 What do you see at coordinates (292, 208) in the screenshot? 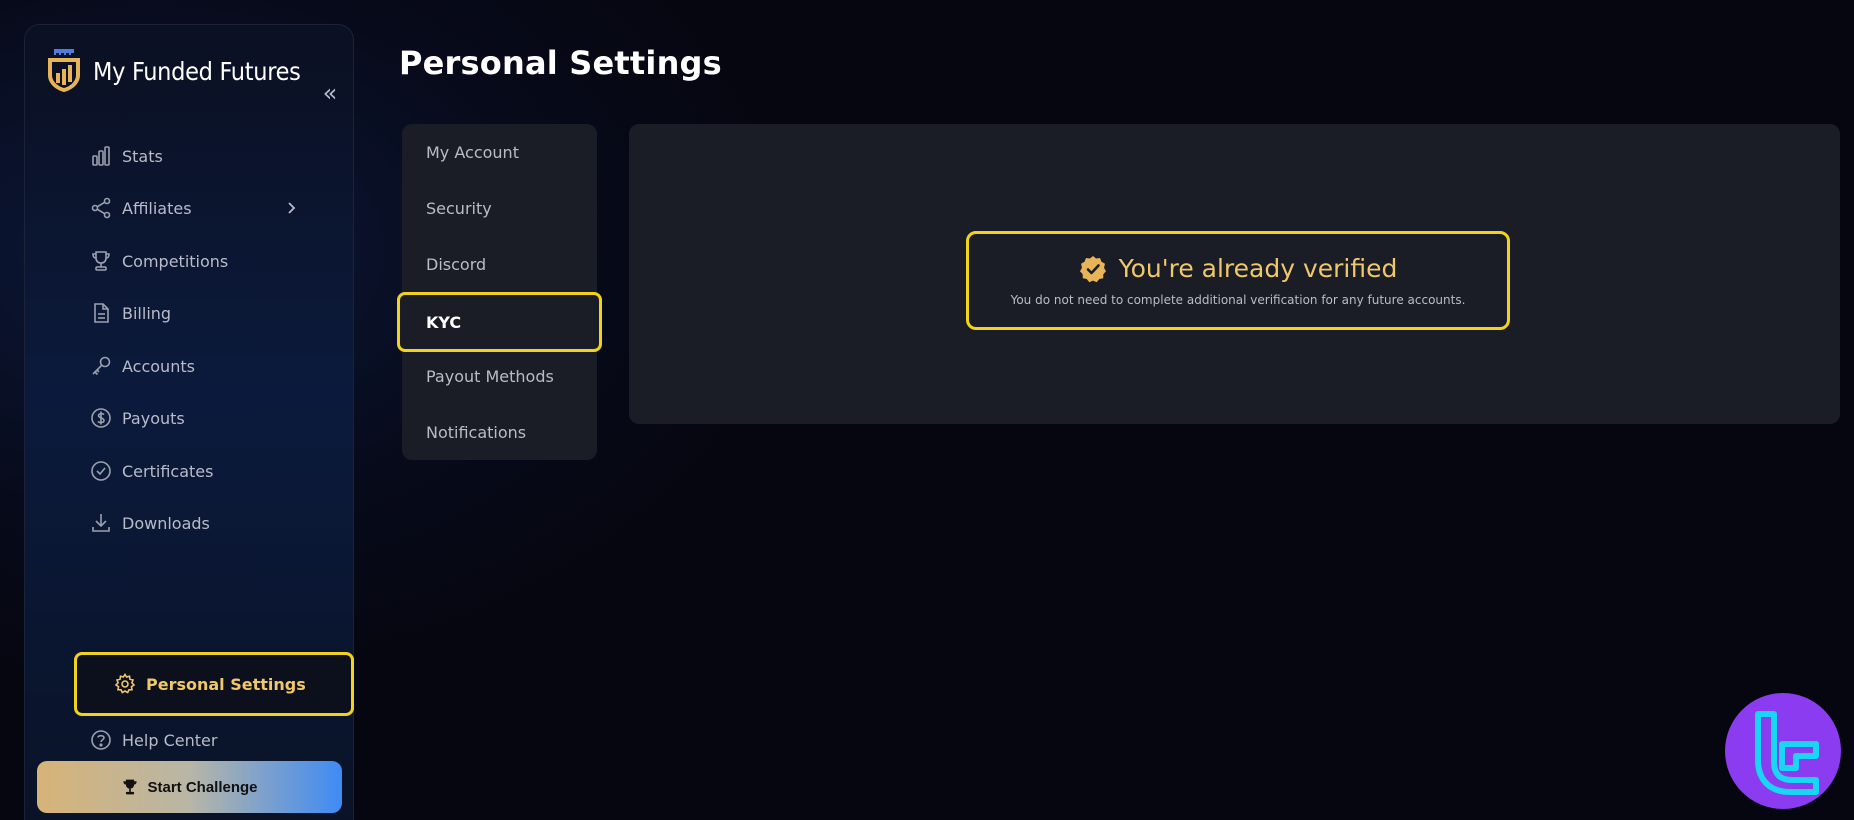
I see `chevron-right-icon` at bounding box center [292, 208].